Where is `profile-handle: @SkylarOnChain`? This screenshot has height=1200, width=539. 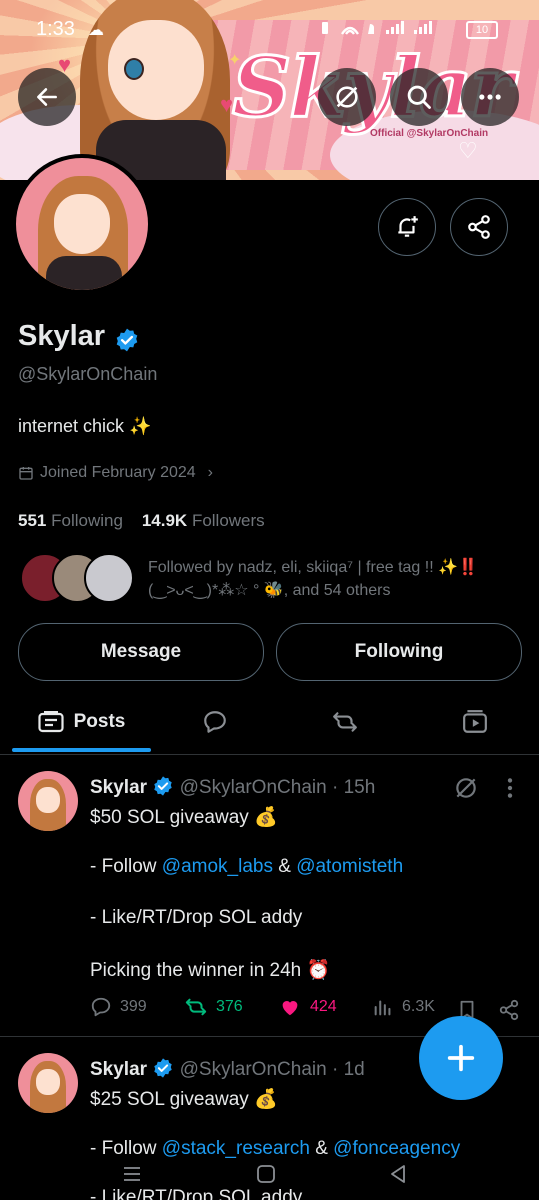 profile-handle: @SkylarOnChain is located at coordinates (88, 374).